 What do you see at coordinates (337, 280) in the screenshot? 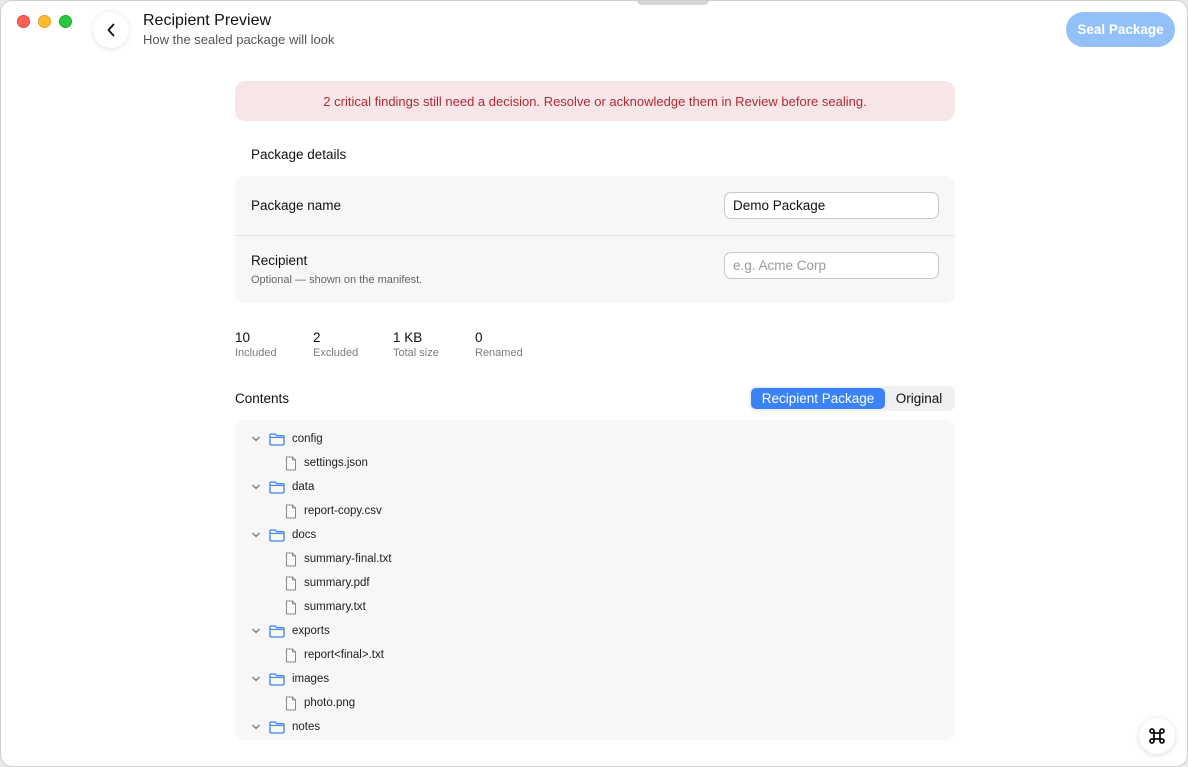
I see `recipient-hint: Optional — shown on the manifest.` at bounding box center [337, 280].